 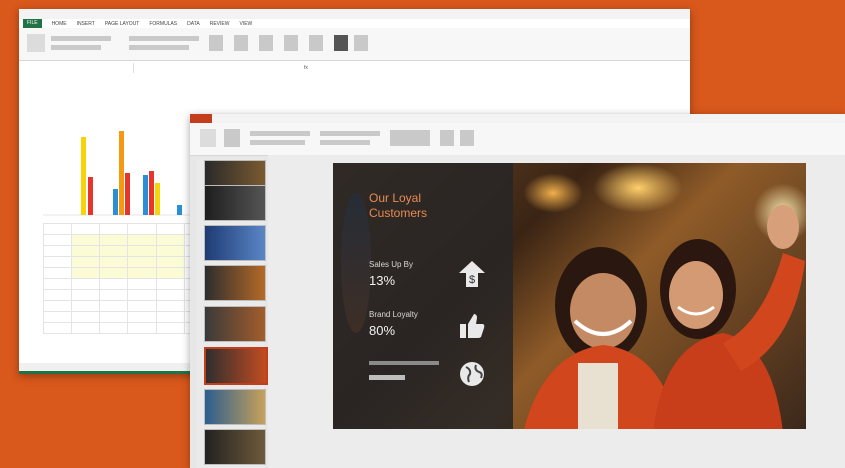 I want to click on insert-cells-icon, so click(x=316, y=43).